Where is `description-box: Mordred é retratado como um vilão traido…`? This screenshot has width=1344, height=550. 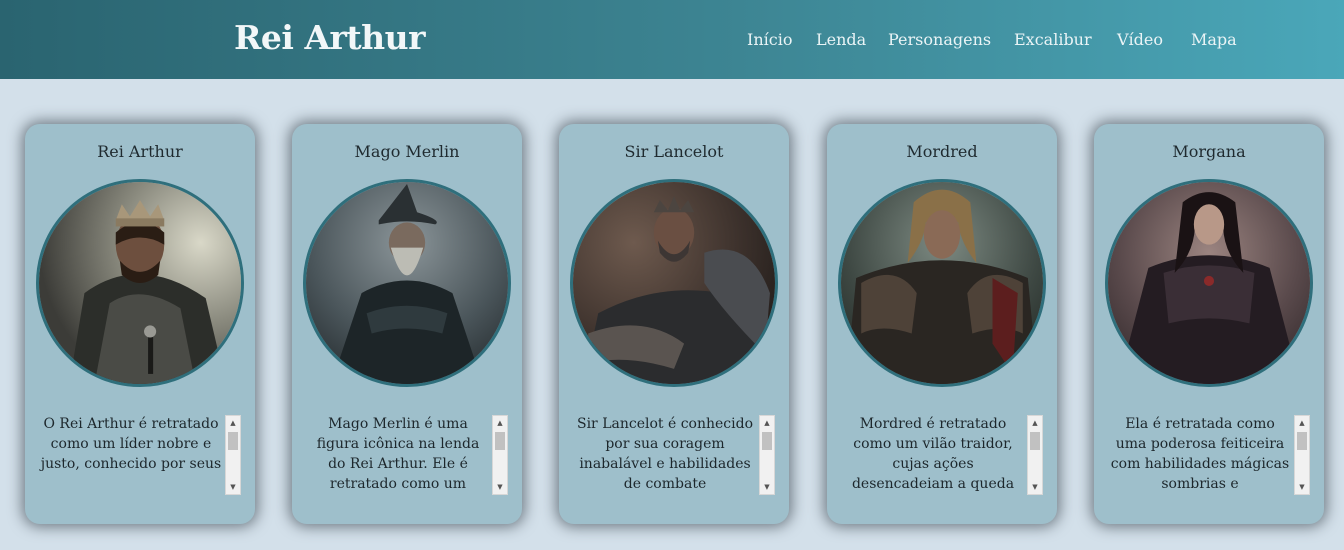 description-box: Mordred é retratado como um vilão traido… is located at coordinates (942, 454).